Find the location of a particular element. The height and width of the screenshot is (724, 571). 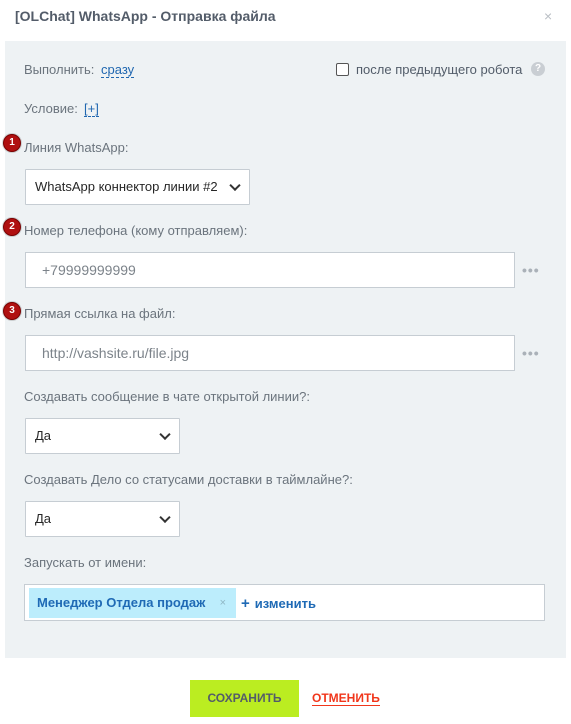

execute-value-text: сразу is located at coordinates (118, 70).